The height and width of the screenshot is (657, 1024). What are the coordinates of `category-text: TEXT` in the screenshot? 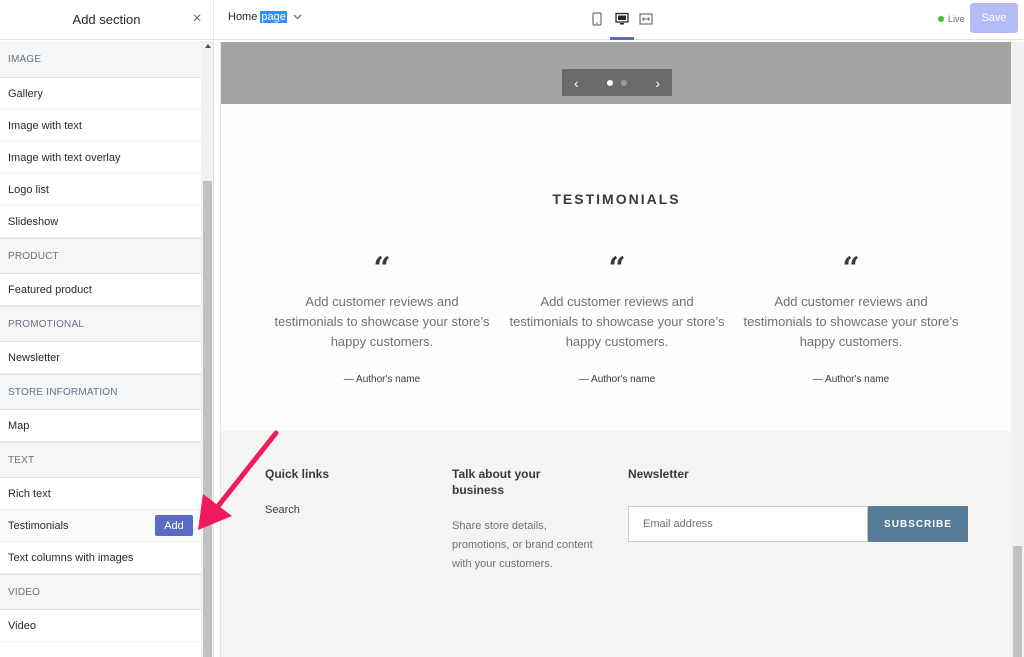 It's located at (100, 460).